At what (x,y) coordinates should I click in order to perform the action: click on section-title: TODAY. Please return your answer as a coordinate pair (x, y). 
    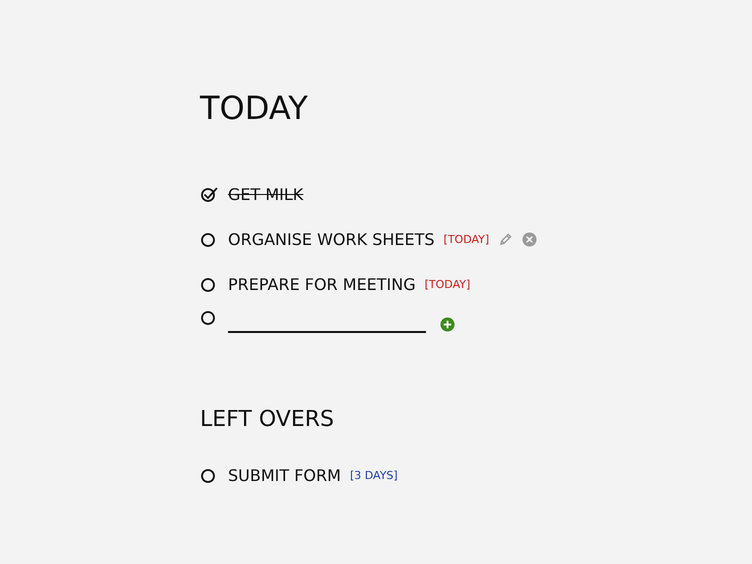
    Looking at the image, I should click on (254, 108).